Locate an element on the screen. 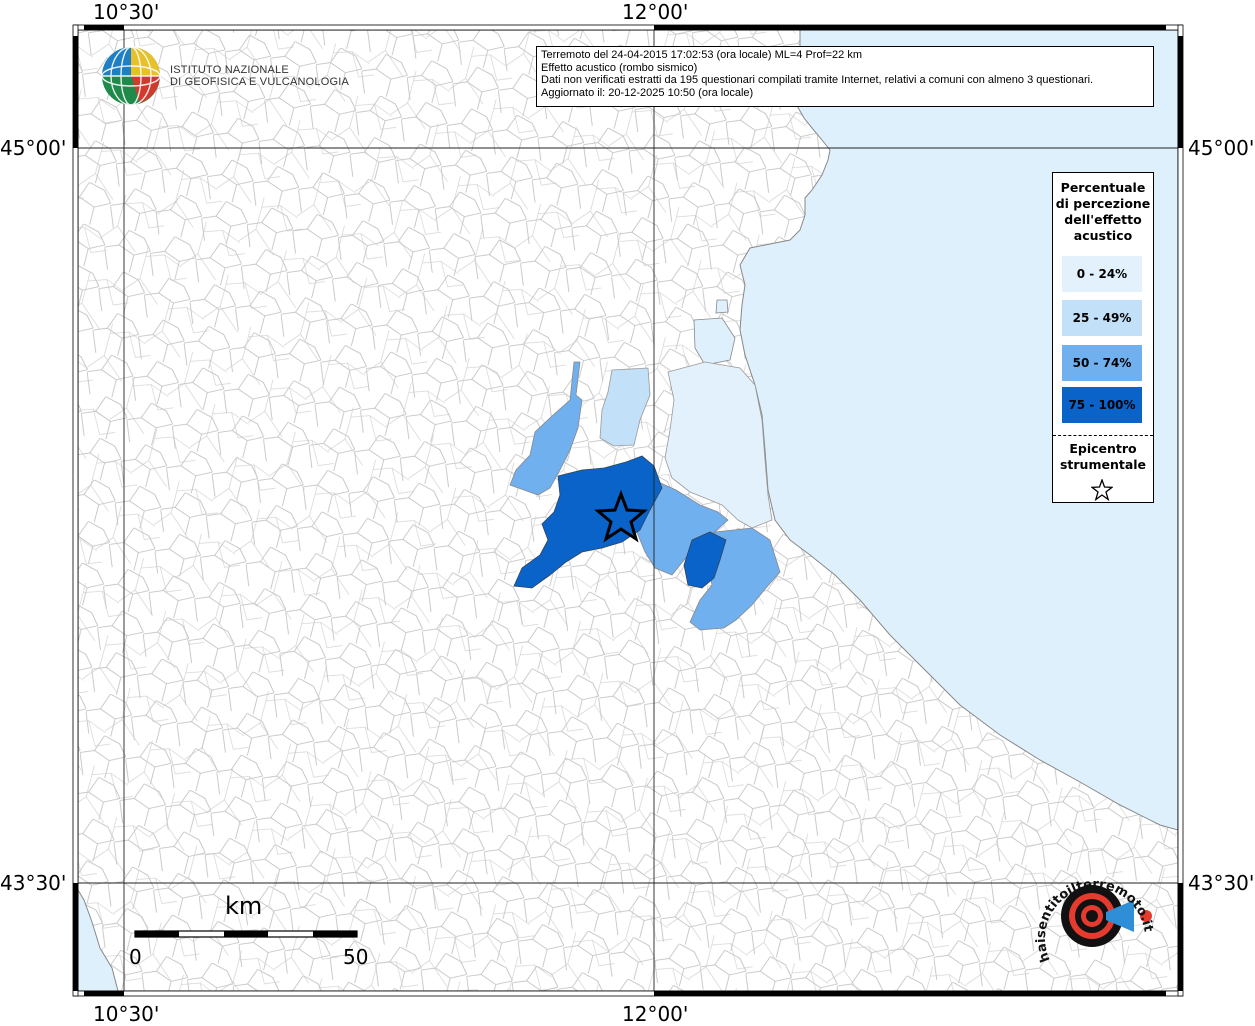 The height and width of the screenshot is (1026, 1255). lon-label-top-1: 10°30' is located at coordinates (126, 12).